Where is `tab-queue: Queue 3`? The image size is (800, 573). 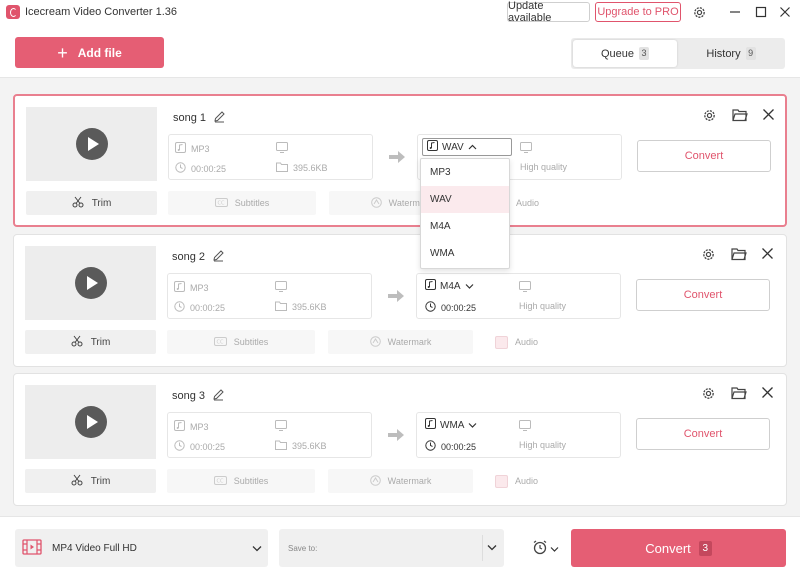
tab-queue: Queue 3 is located at coordinates (625, 53).